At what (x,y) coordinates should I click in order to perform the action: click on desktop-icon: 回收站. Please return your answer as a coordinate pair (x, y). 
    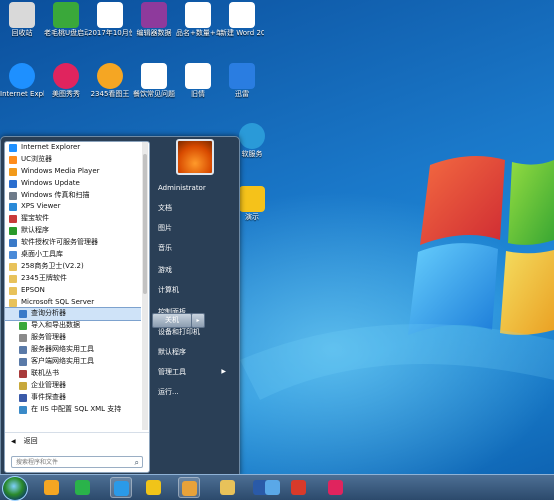
    Looking at the image, I should click on (22, 20).